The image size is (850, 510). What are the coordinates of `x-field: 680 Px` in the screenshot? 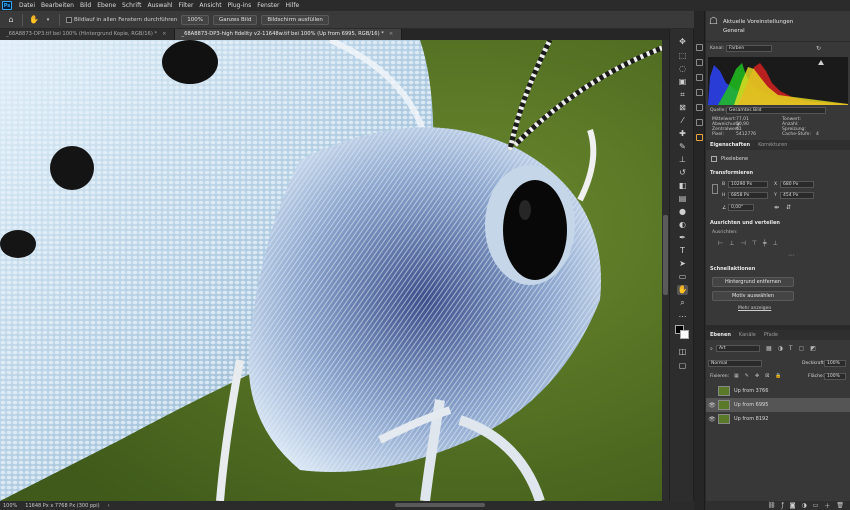 It's located at (797, 184).